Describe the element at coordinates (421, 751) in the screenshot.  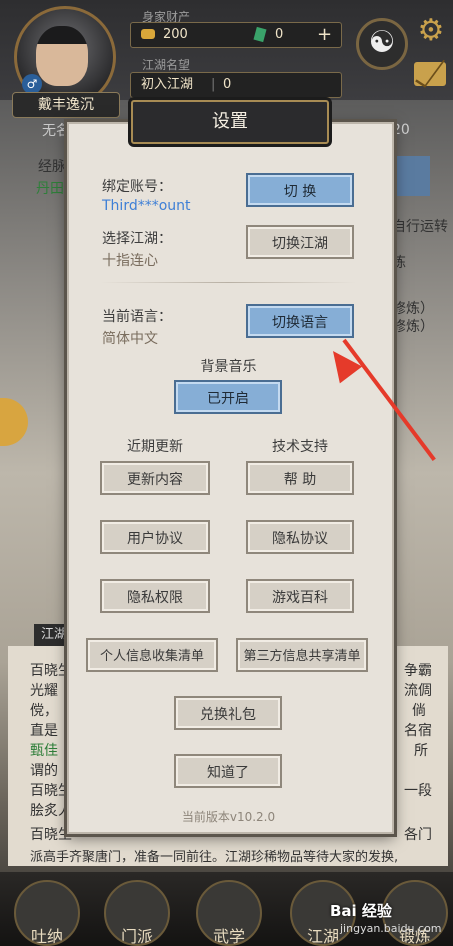
I see `story-text: 所` at that location.